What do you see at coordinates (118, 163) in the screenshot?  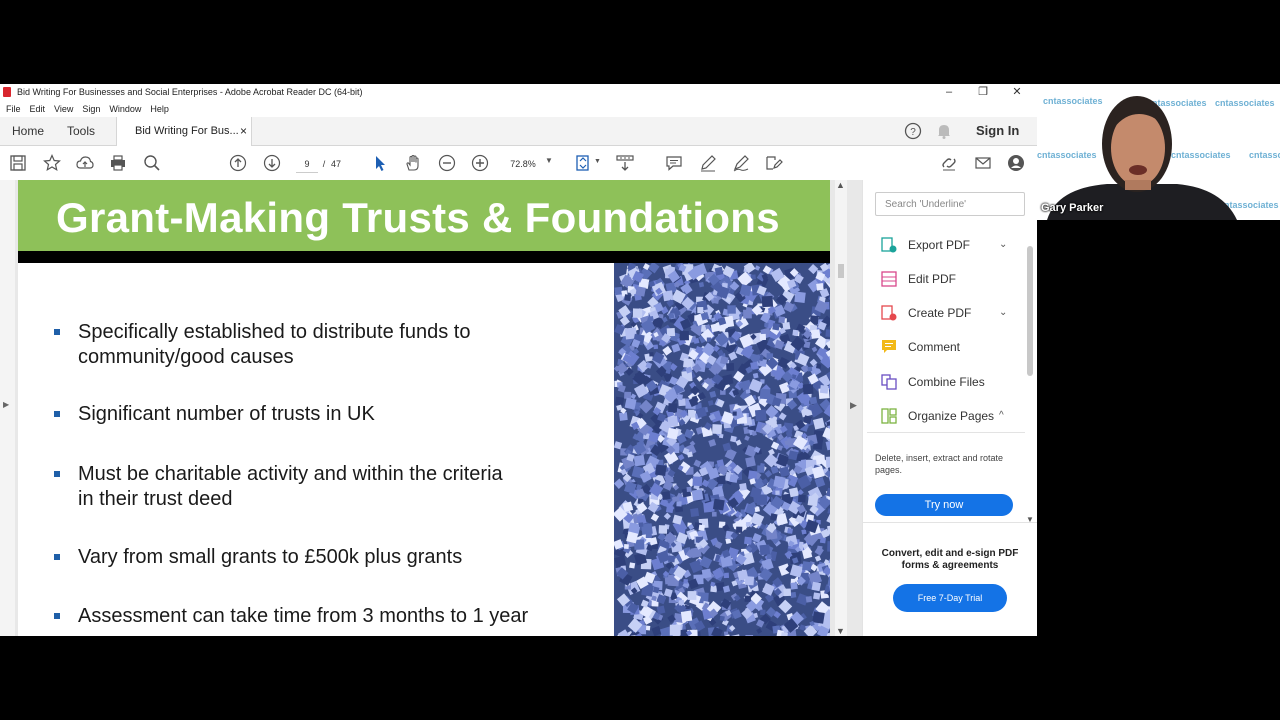 I see `print-icon` at bounding box center [118, 163].